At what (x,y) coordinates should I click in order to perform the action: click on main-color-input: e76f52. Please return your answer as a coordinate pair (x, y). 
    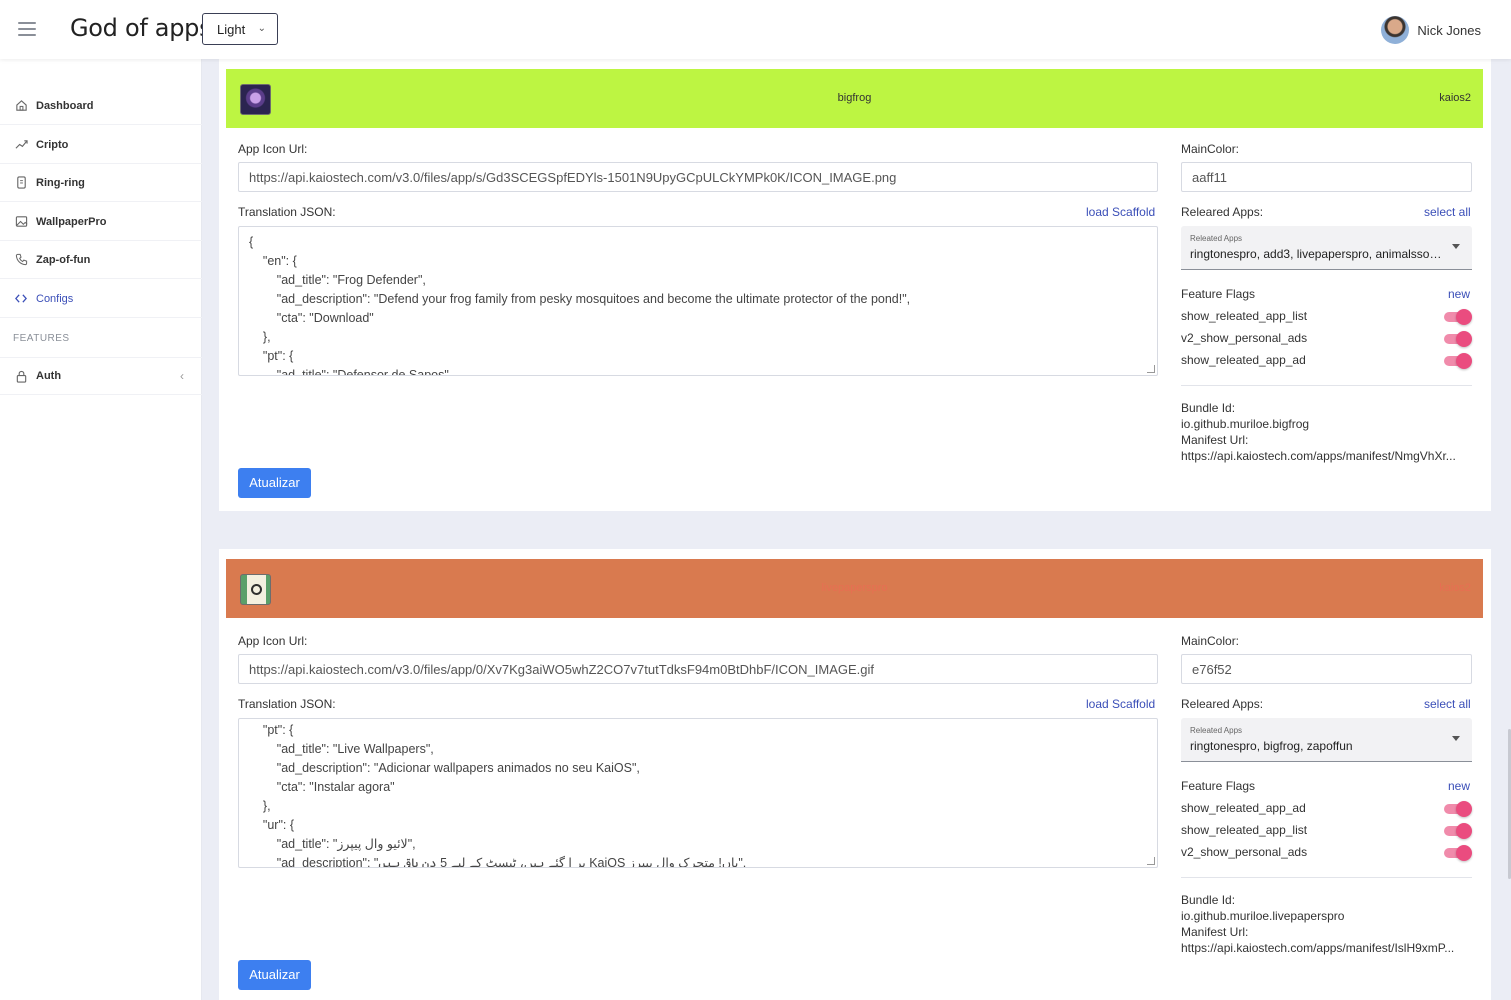
    Looking at the image, I should click on (1326, 669).